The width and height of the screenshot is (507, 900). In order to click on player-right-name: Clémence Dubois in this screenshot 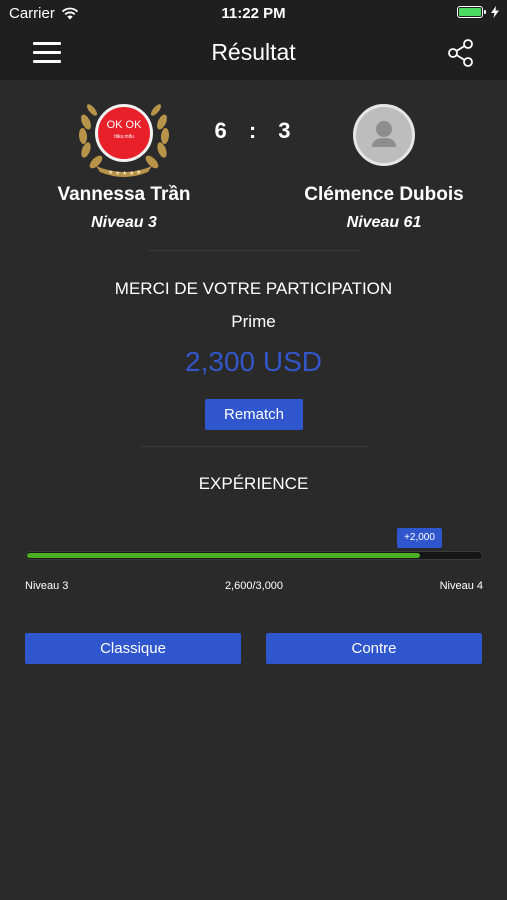, I will do `click(384, 194)`.